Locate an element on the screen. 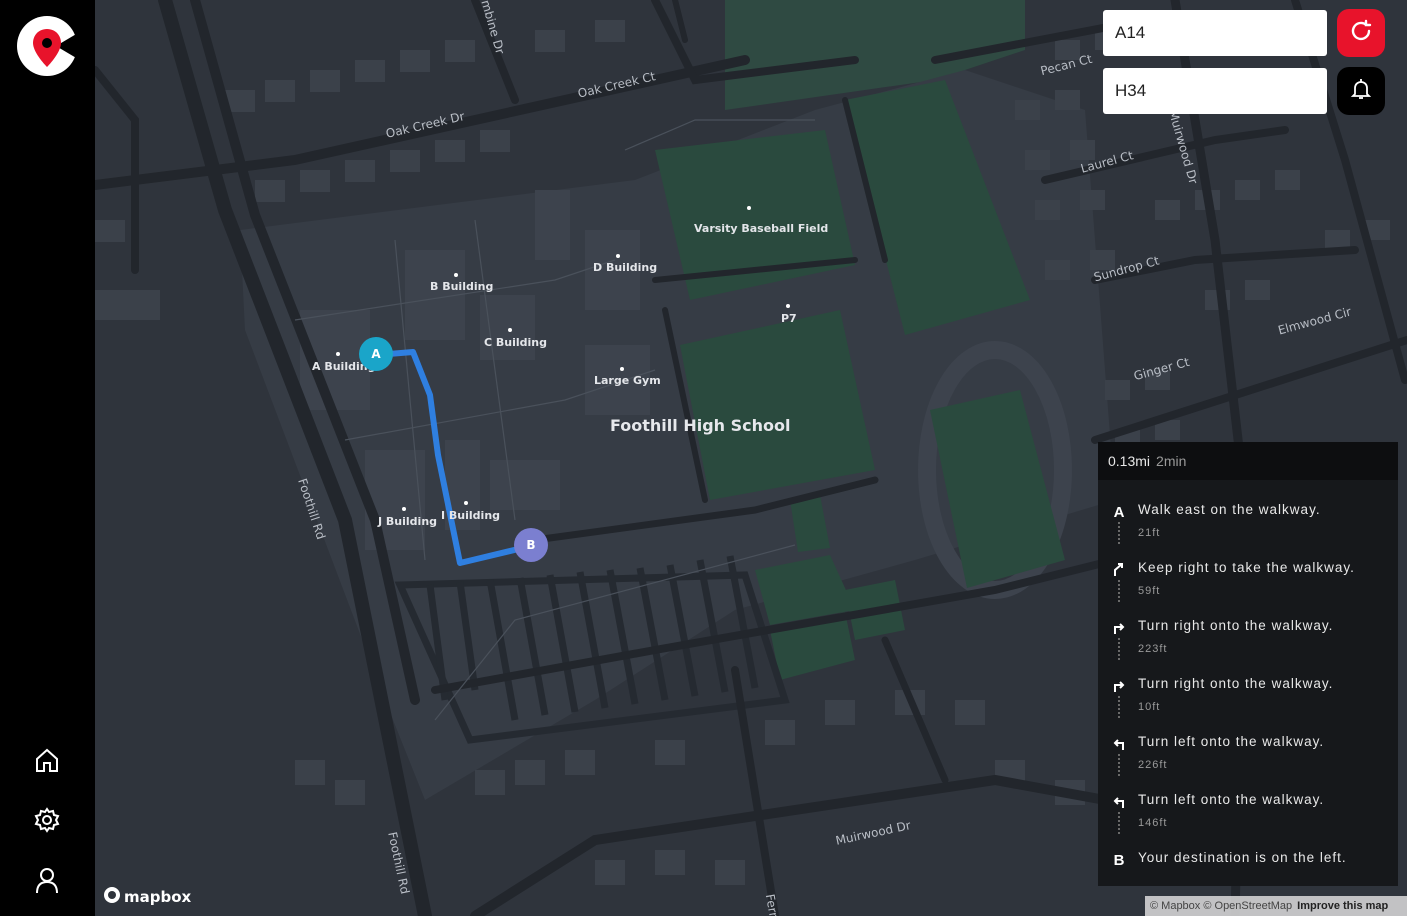 This screenshot has width=1407, height=916. school-label: Foothill High School is located at coordinates (700, 425).